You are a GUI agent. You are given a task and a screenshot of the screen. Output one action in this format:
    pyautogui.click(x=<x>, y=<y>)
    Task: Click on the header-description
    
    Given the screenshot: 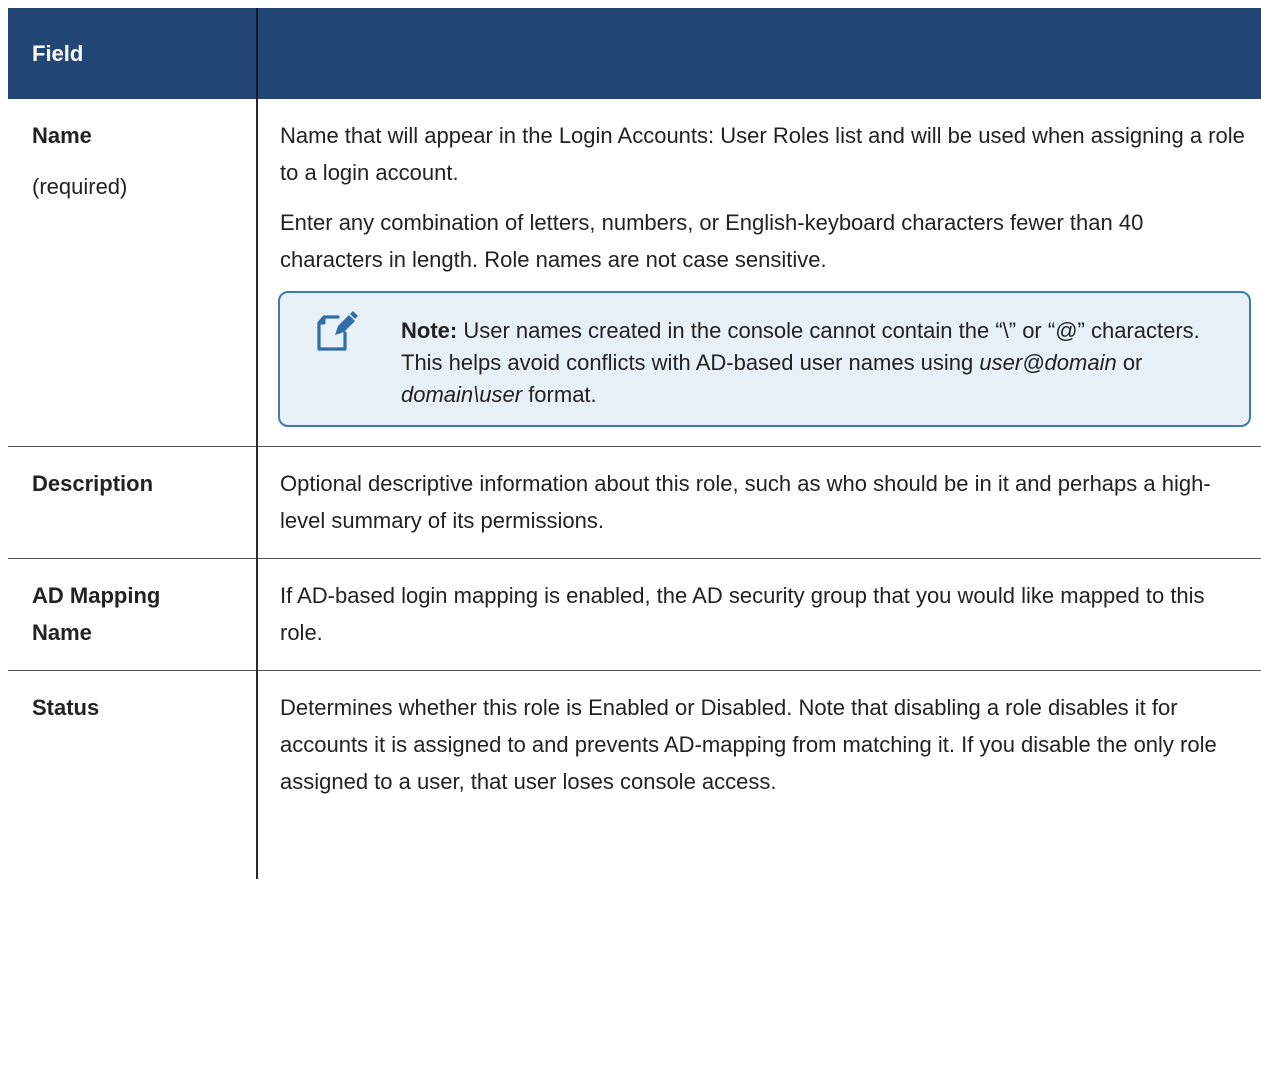 What is the action you would take?
    pyautogui.click(x=758, y=53)
    